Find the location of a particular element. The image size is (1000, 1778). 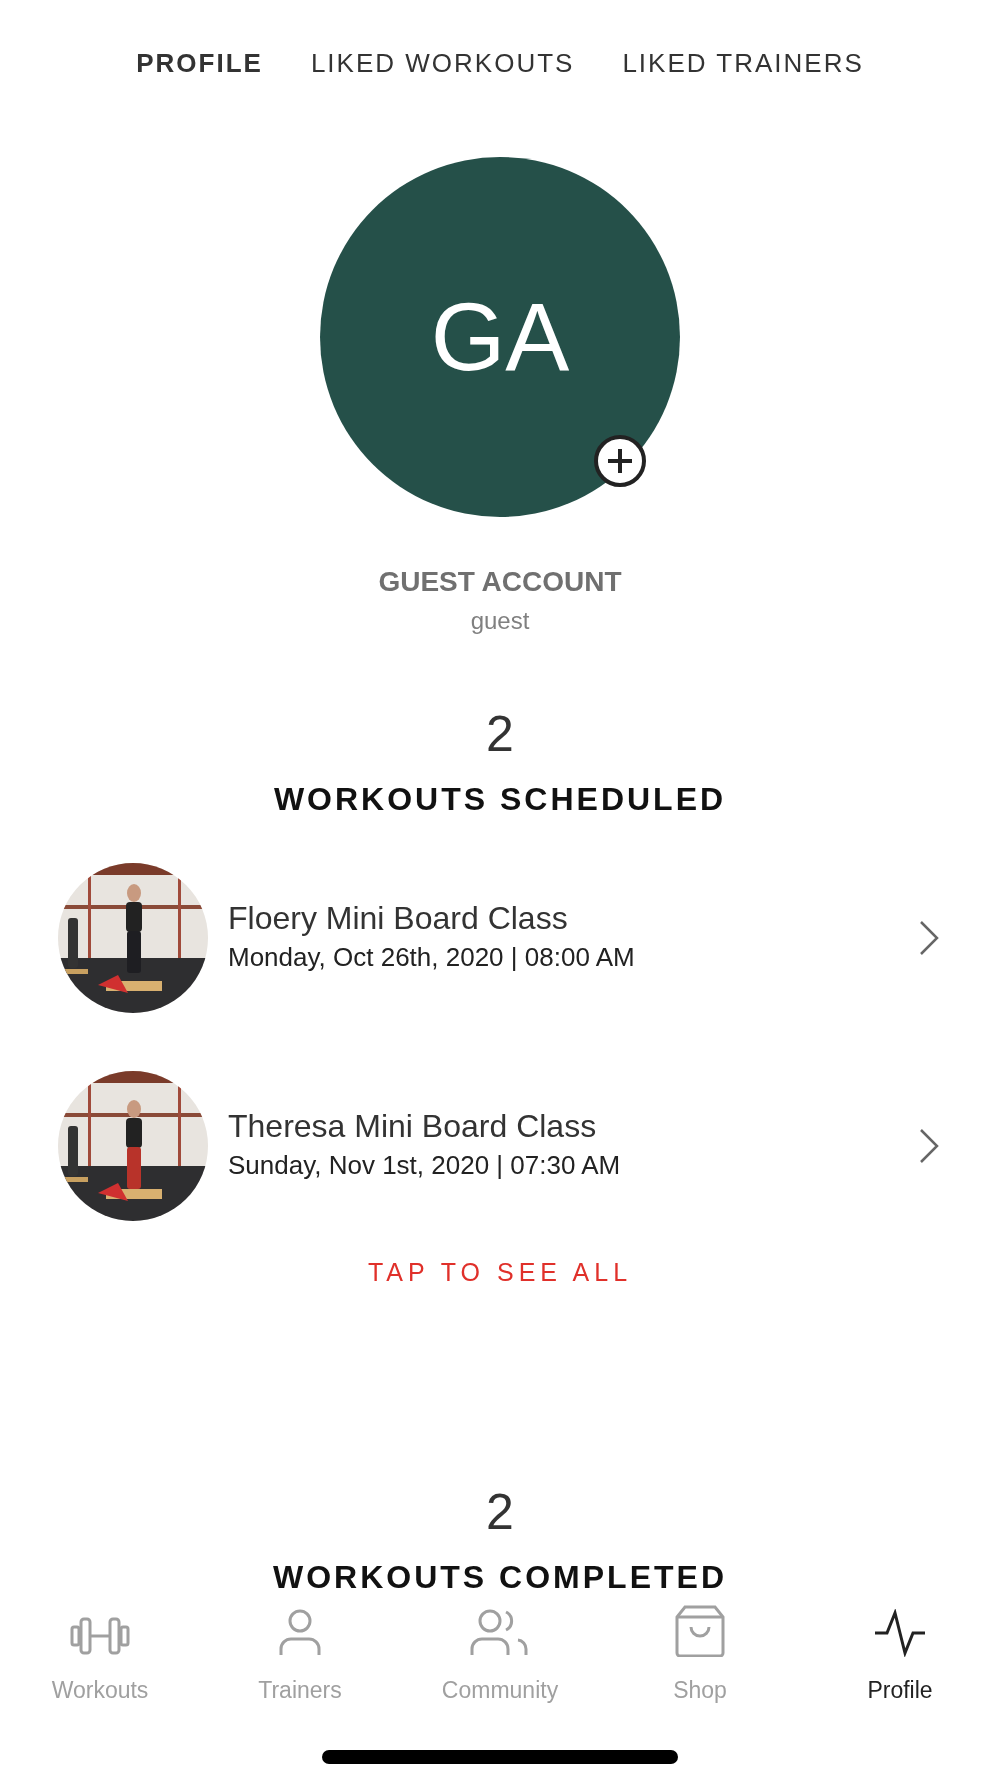

see-all-link: TAP TO SEE ALL is located at coordinates (500, 1273).